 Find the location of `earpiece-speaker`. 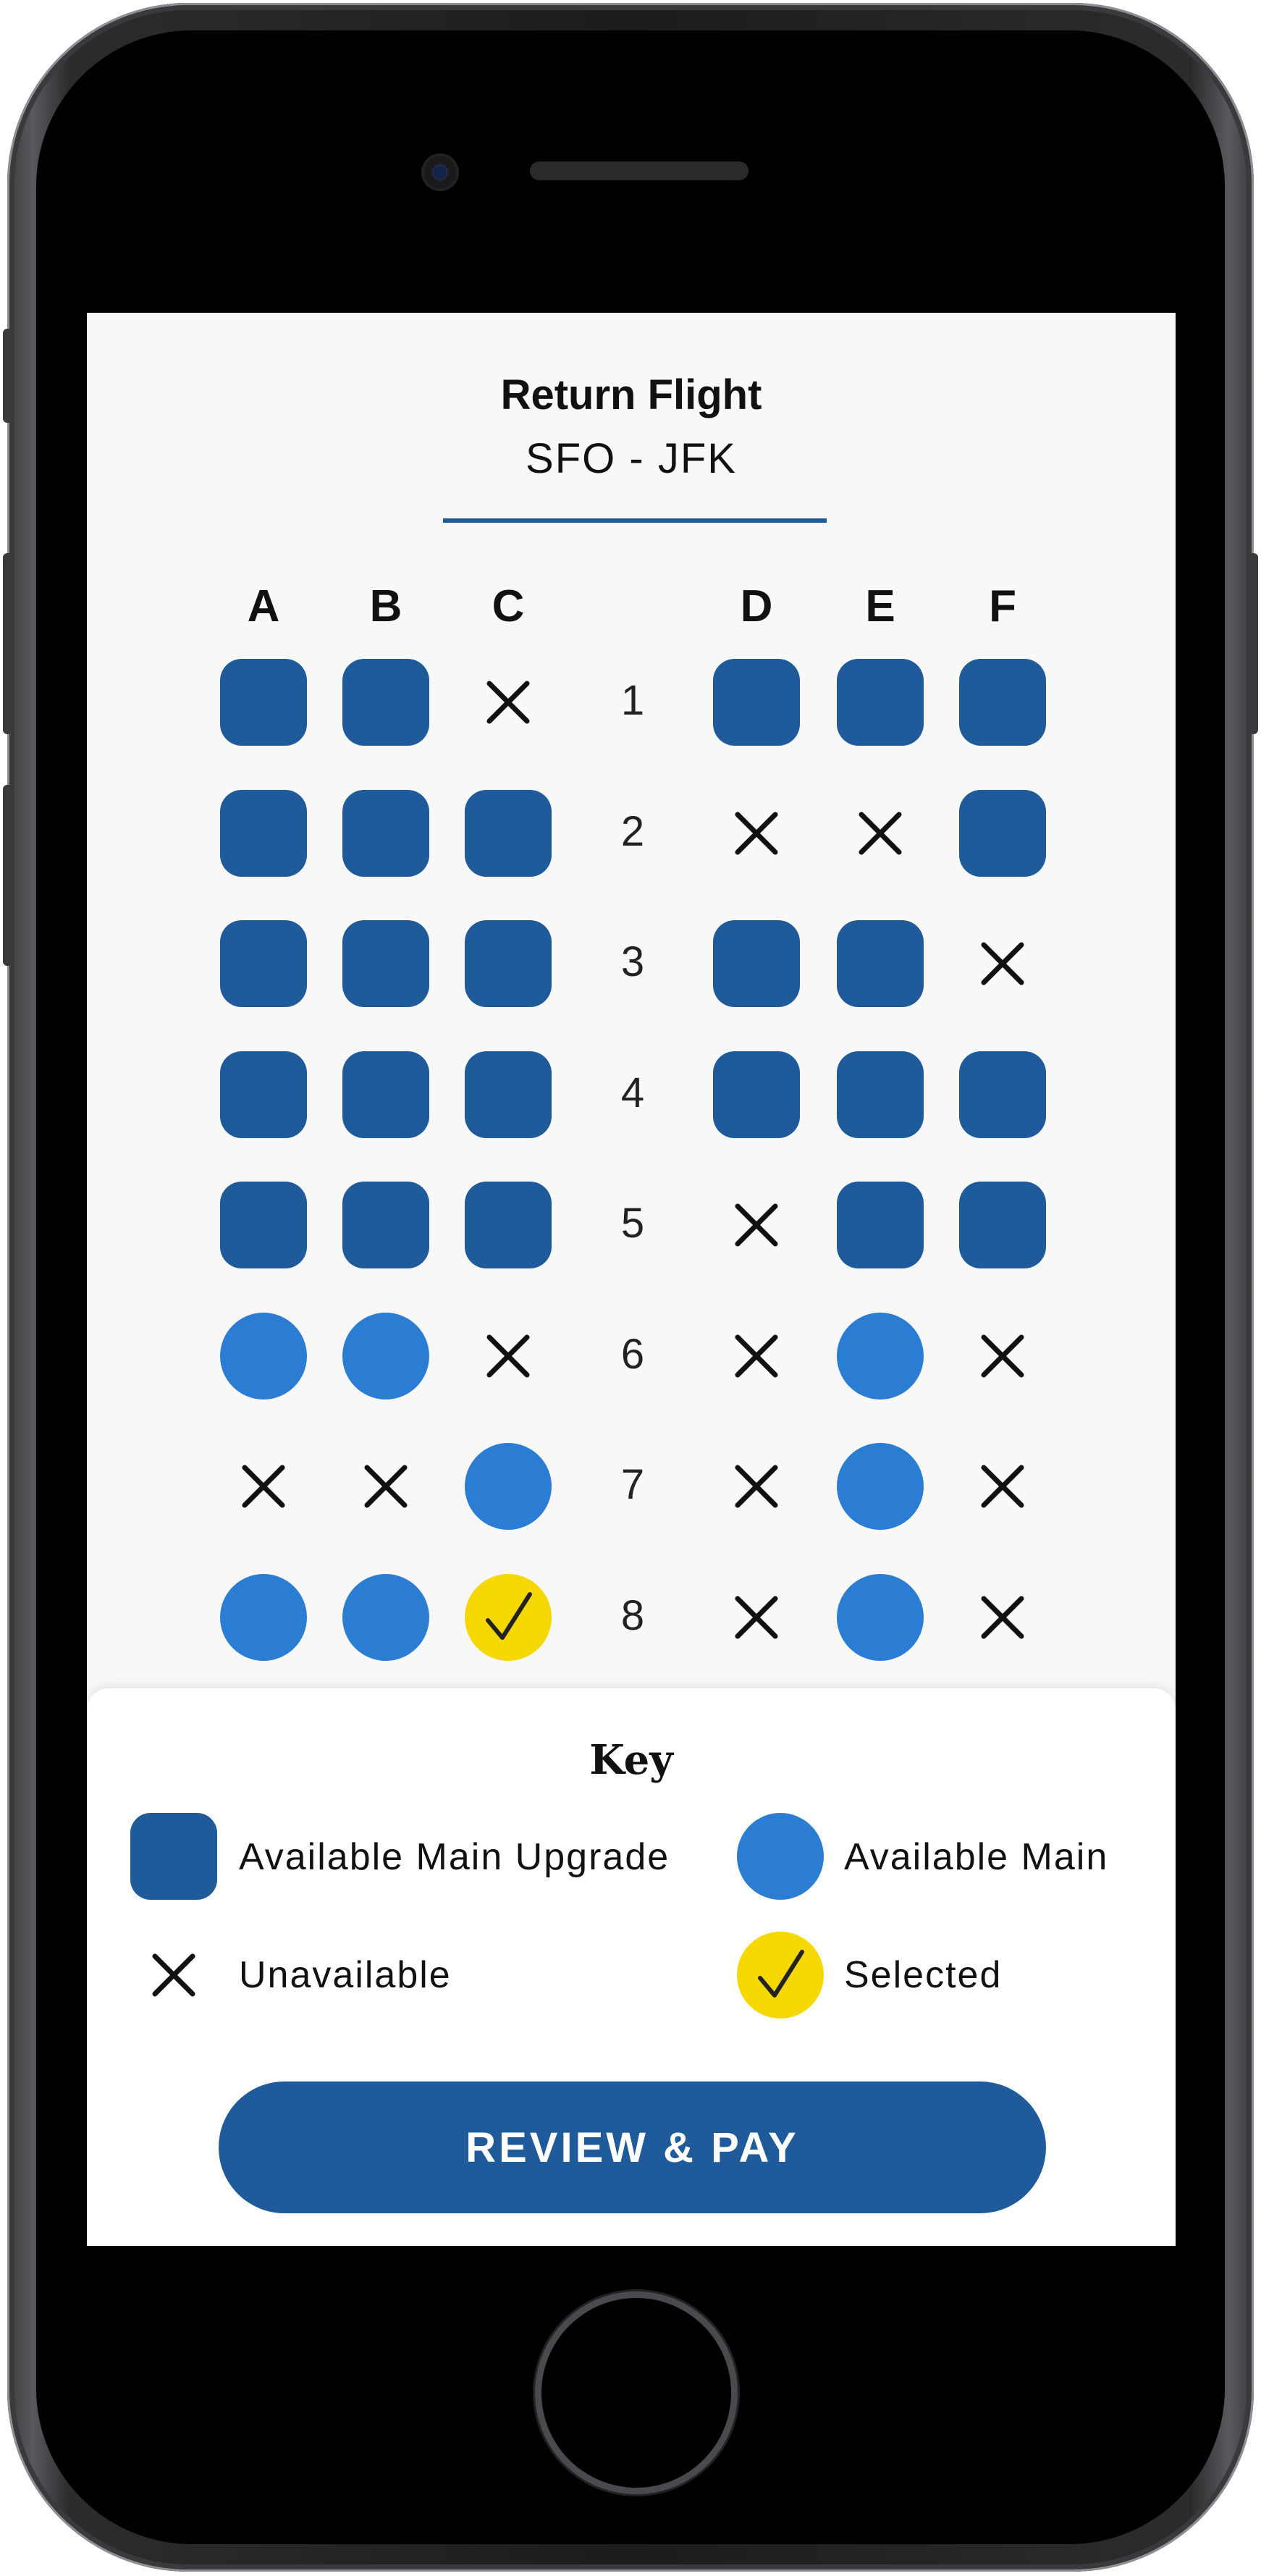

earpiece-speaker is located at coordinates (639, 170).